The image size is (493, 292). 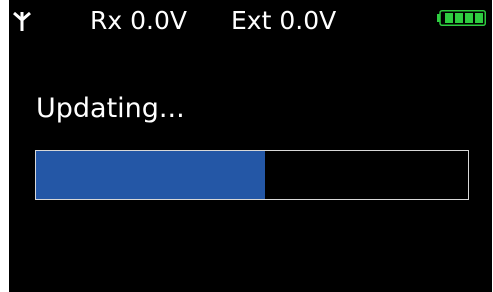 I want to click on ext-voltage-readout: Ext 0.0V, so click(x=284, y=20).